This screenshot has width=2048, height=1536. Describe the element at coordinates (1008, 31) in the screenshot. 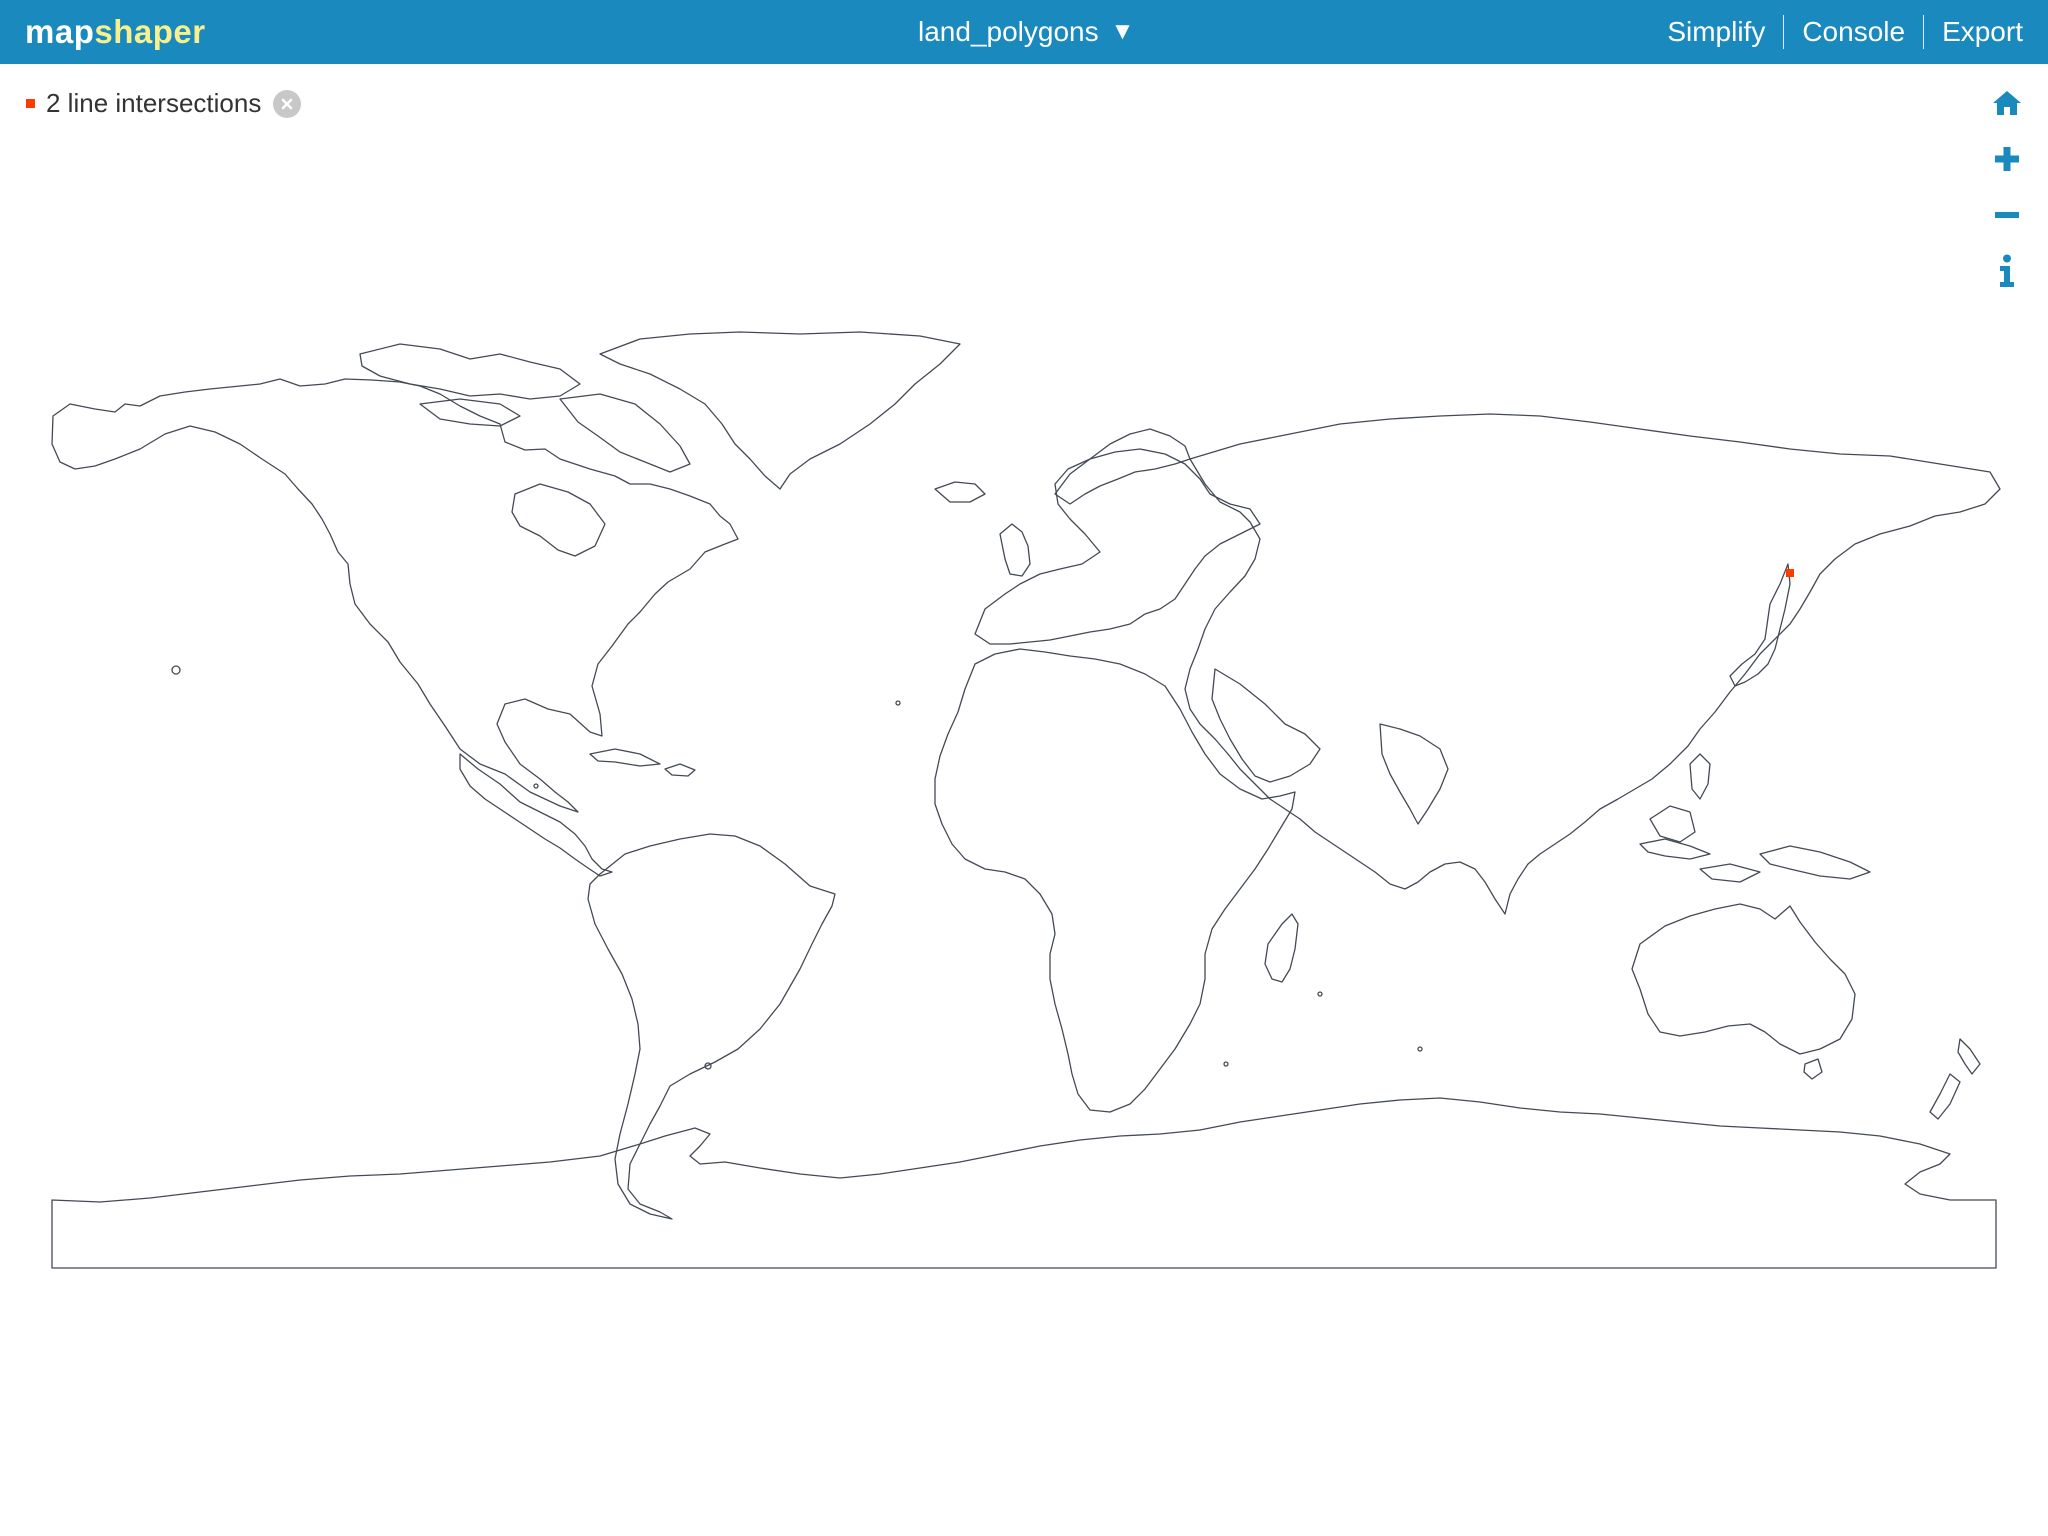

I see `layer-menu-label: land_polygons` at that location.